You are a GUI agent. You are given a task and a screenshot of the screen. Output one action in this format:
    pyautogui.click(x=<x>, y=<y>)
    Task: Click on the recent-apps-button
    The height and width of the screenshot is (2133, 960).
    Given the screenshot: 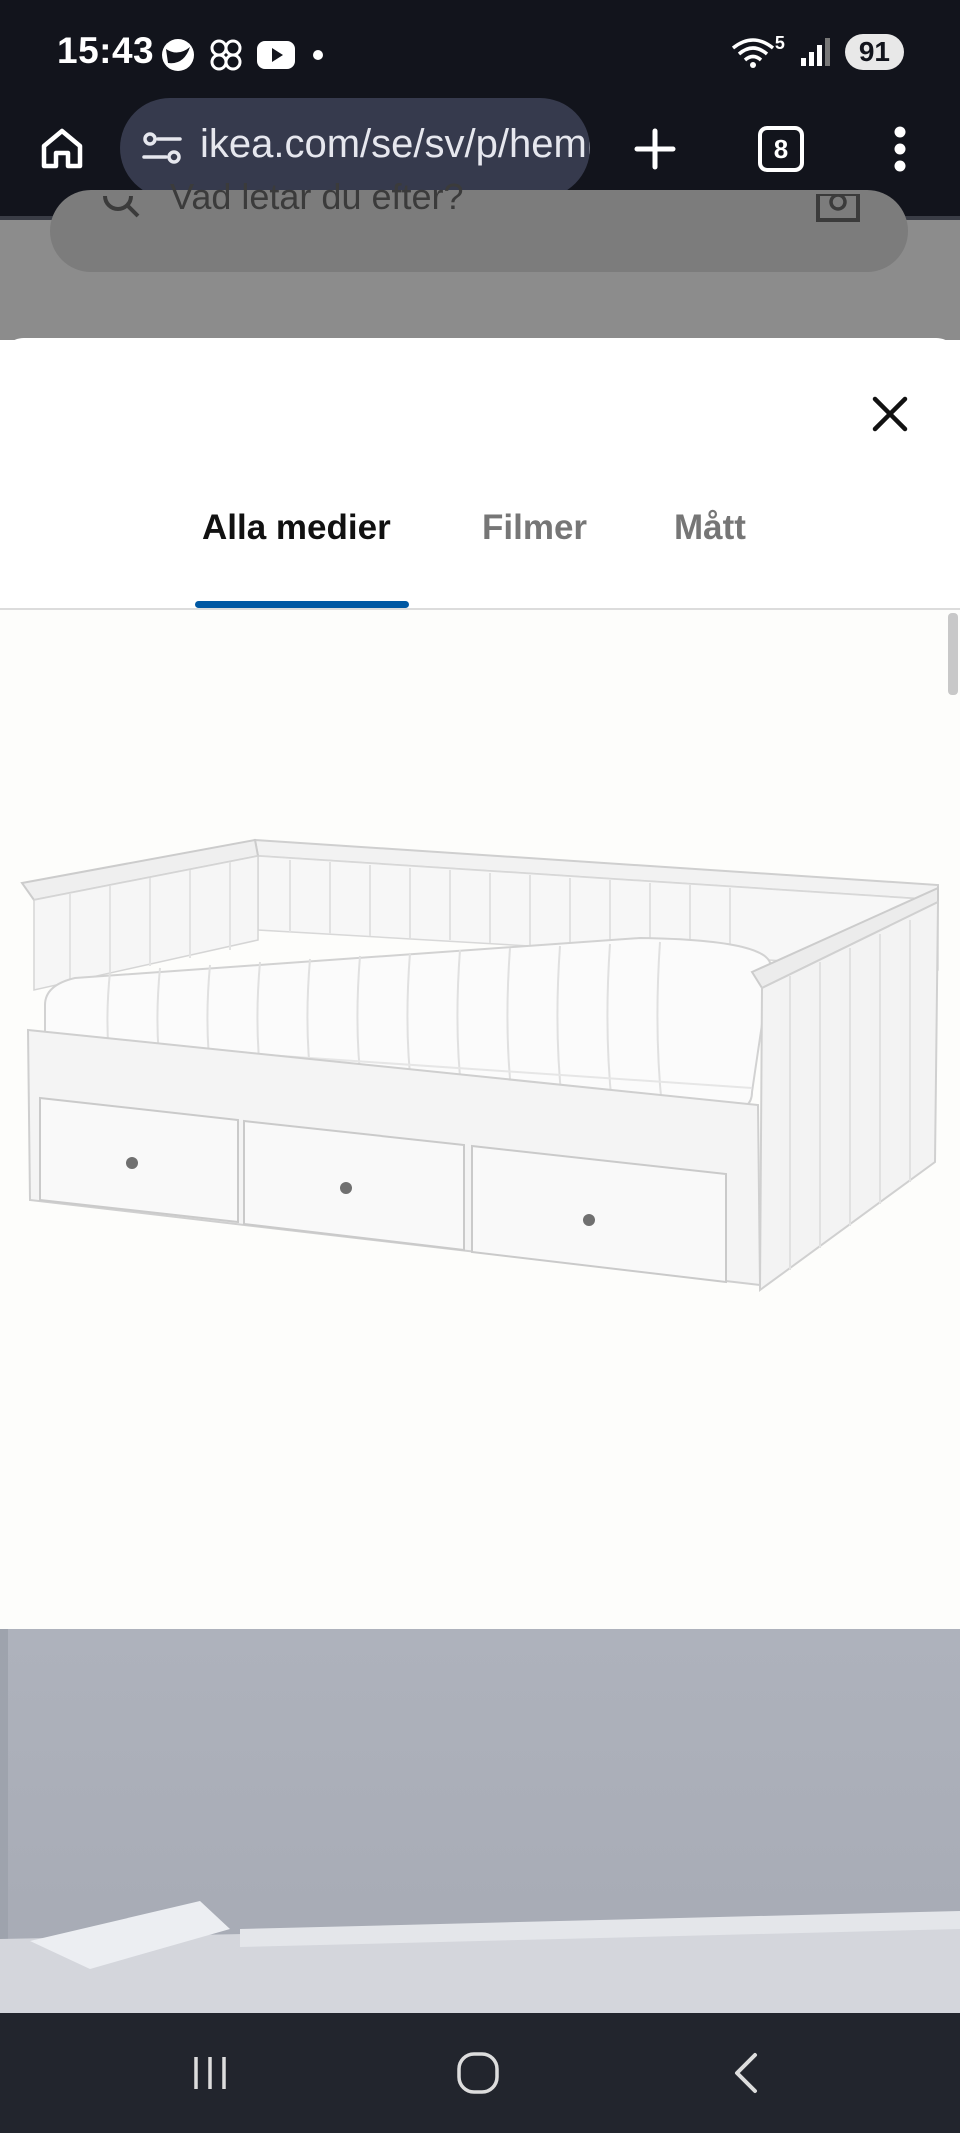 What is the action you would take?
    pyautogui.click(x=210, y=2073)
    